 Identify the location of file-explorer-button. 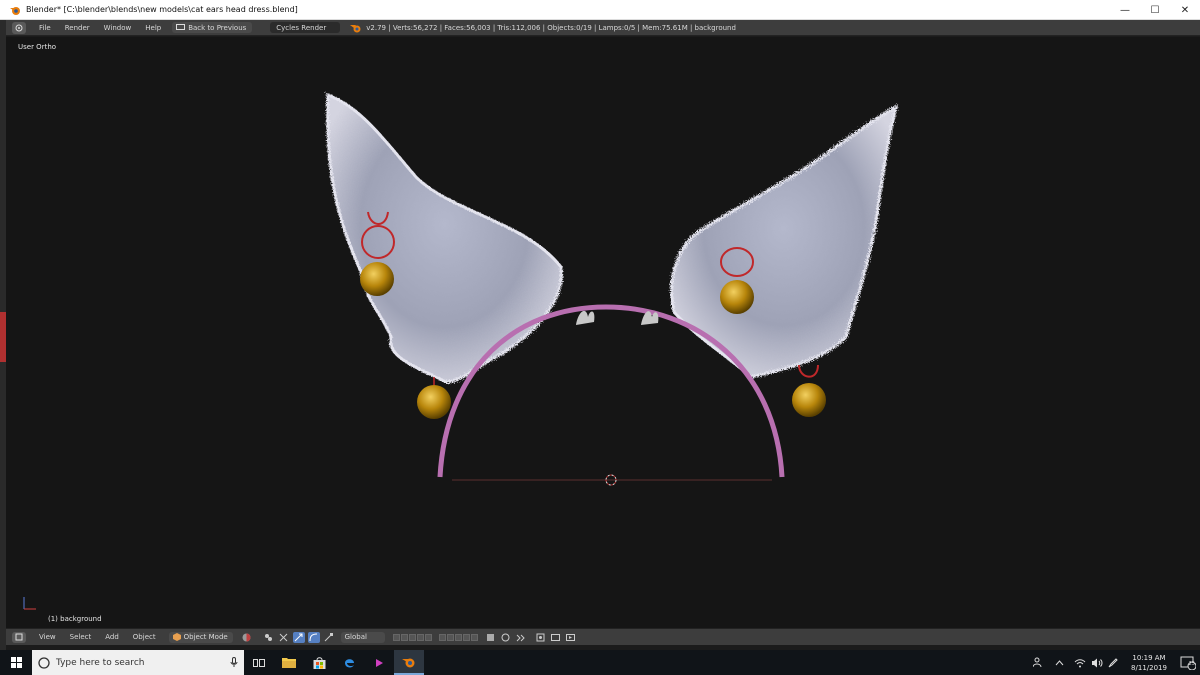
(289, 662).